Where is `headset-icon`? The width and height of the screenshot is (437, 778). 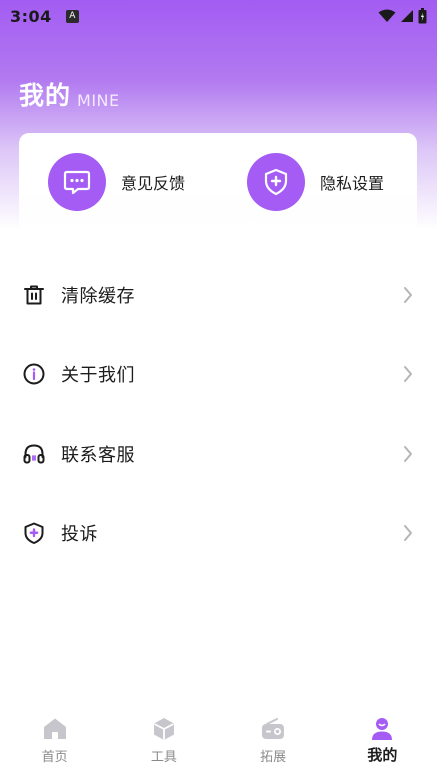
headset-icon is located at coordinates (34, 454).